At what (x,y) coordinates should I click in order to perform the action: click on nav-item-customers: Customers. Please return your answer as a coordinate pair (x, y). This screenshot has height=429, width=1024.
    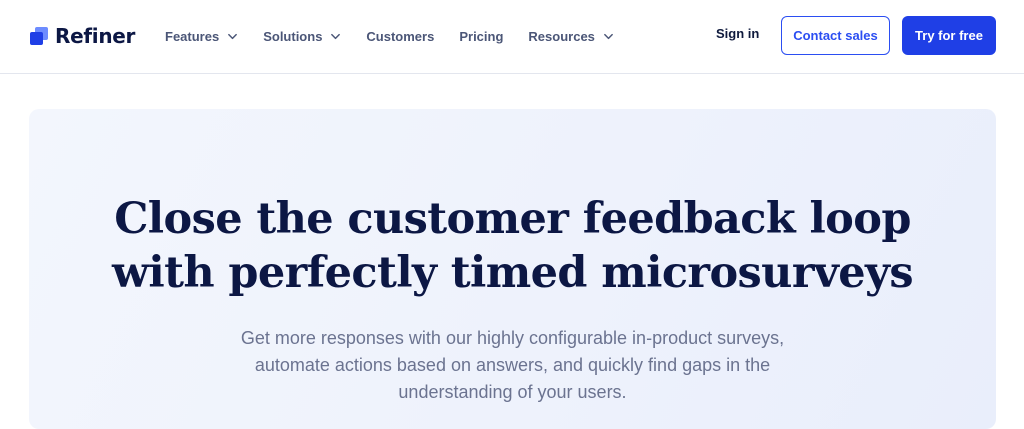
    Looking at the image, I should click on (400, 36).